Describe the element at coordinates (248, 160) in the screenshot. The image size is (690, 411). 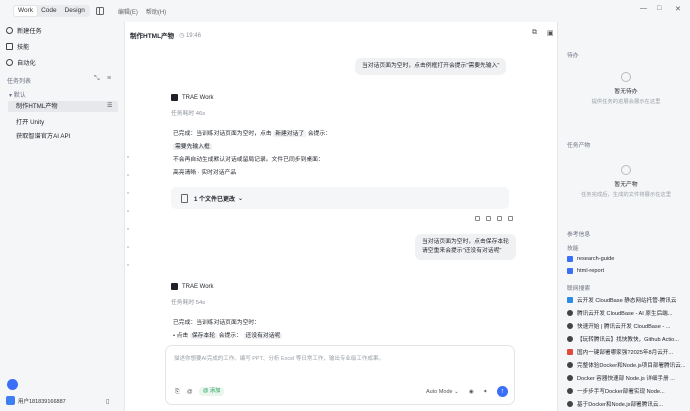
I see `reply-line: 不会再自动生成默认对话或留局记录。文件已同步到桌面：` at that location.